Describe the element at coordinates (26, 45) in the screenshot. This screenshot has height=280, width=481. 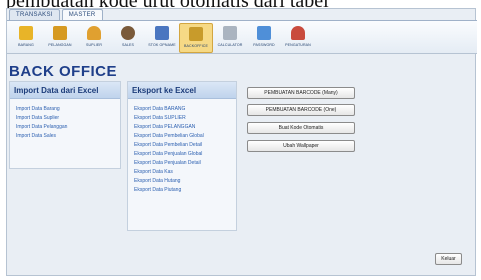
I see `toolbar-label: BARANG` at that location.